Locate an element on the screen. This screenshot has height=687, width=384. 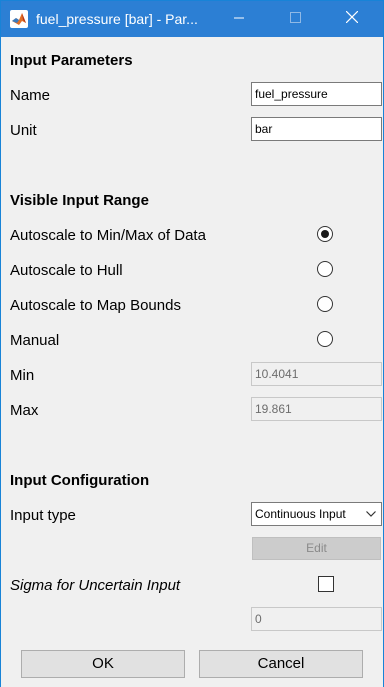
max-label: Max is located at coordinates (24, 410).